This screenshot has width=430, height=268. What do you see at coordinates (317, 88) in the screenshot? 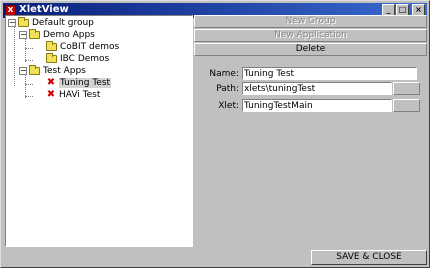
I see `path-field` at bounding box center [317, 88].